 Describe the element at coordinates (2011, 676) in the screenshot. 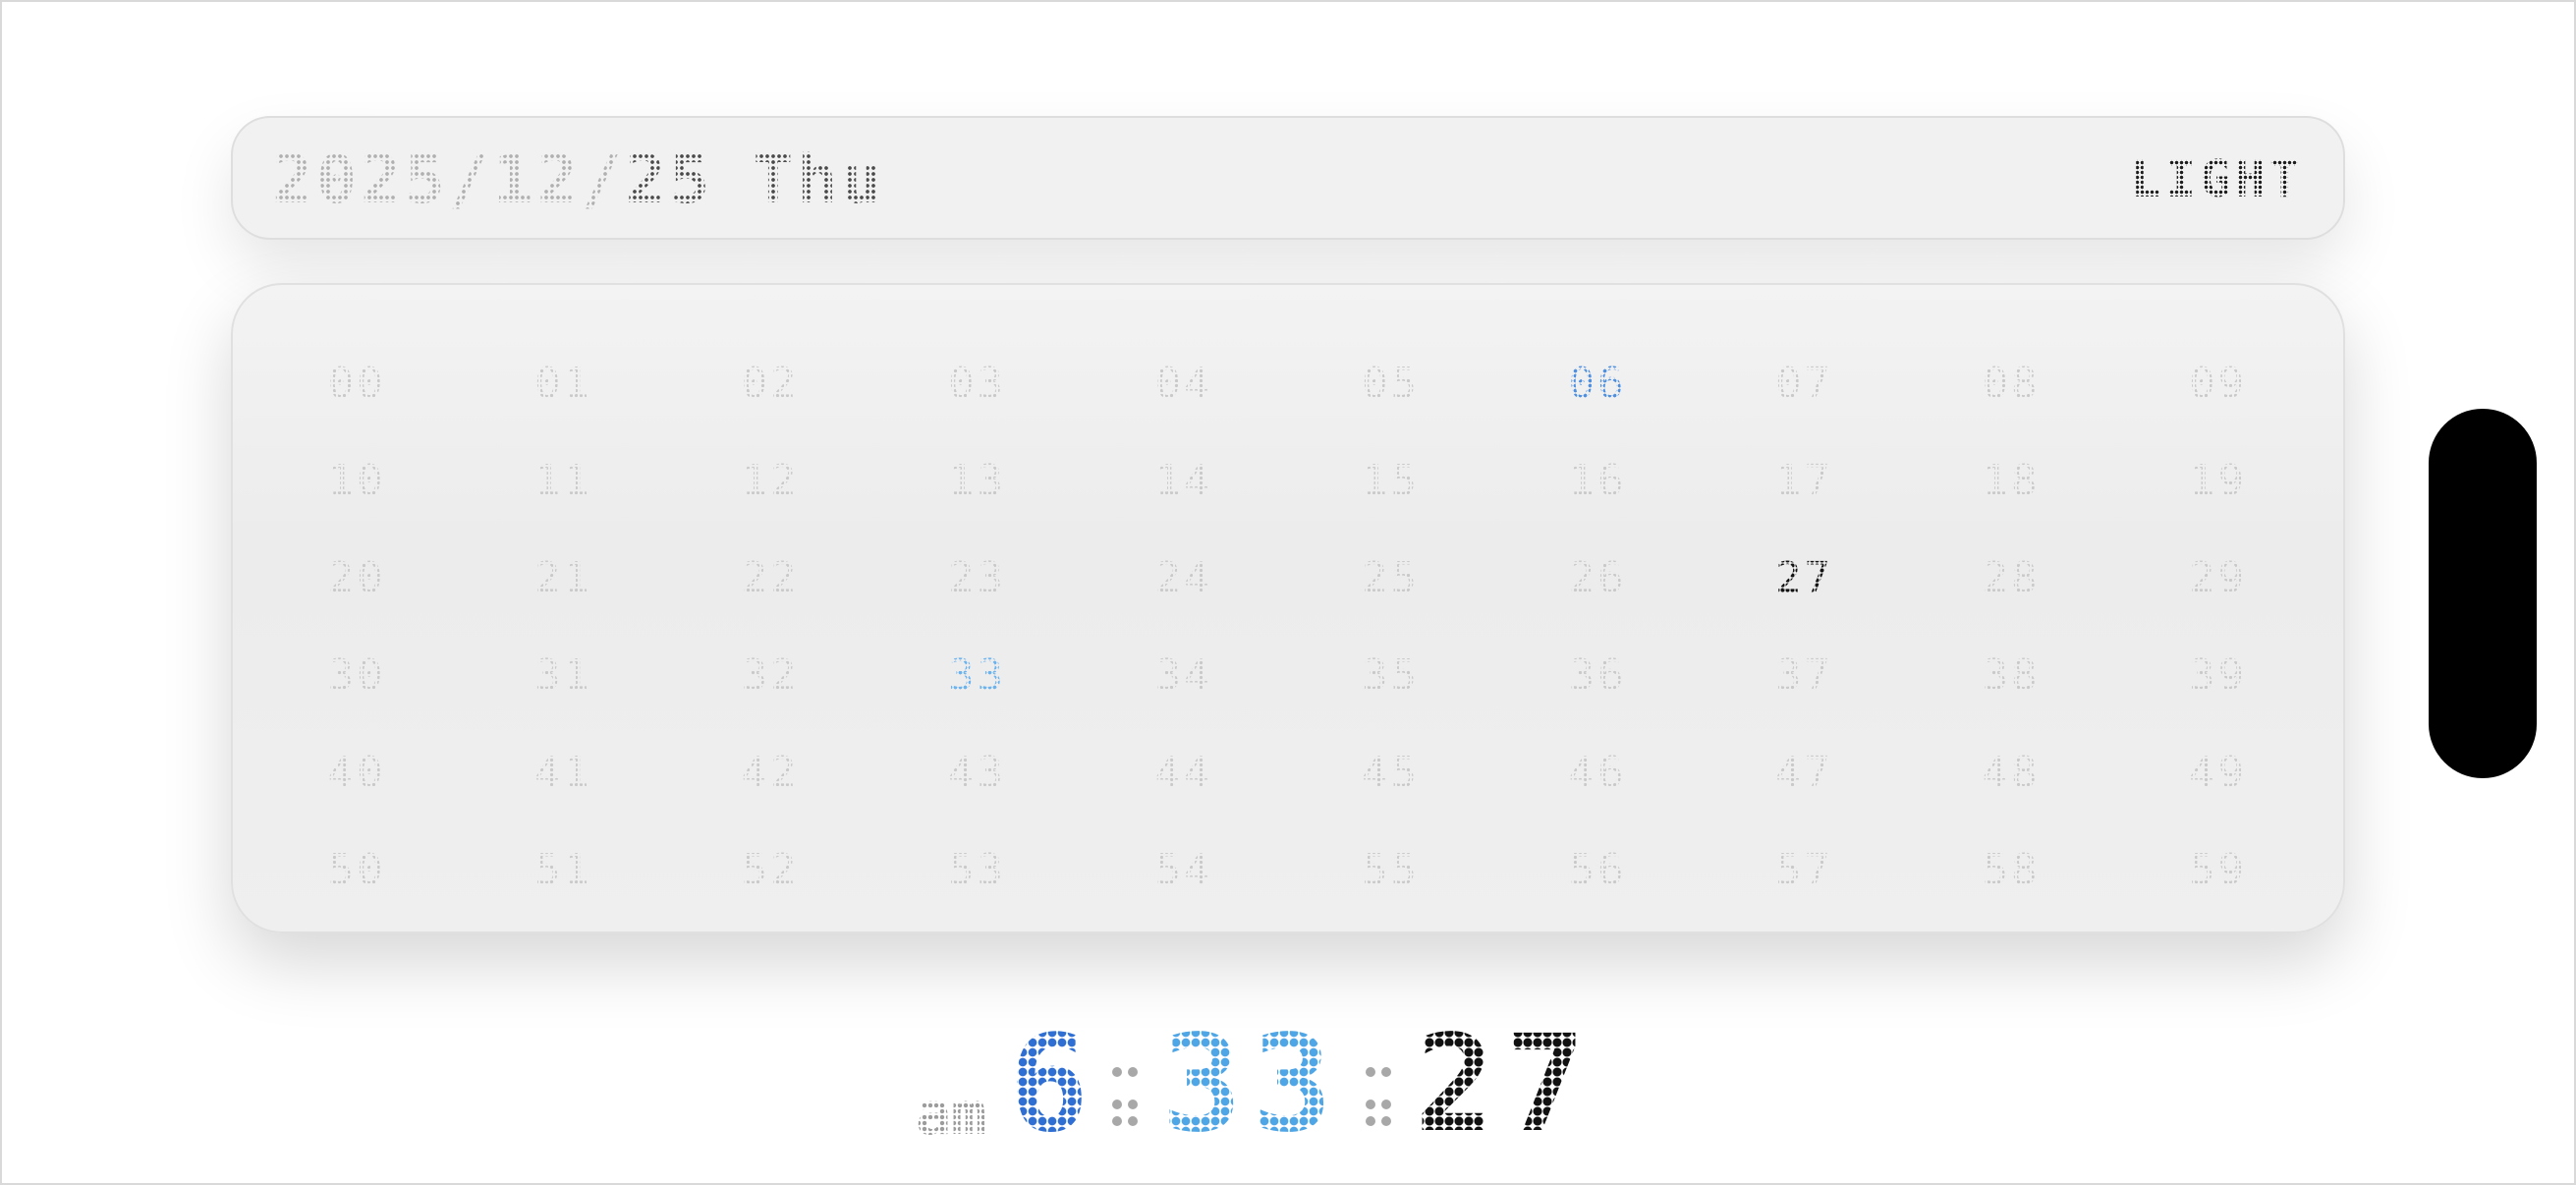

I see `grid-cell: 38` at that location.